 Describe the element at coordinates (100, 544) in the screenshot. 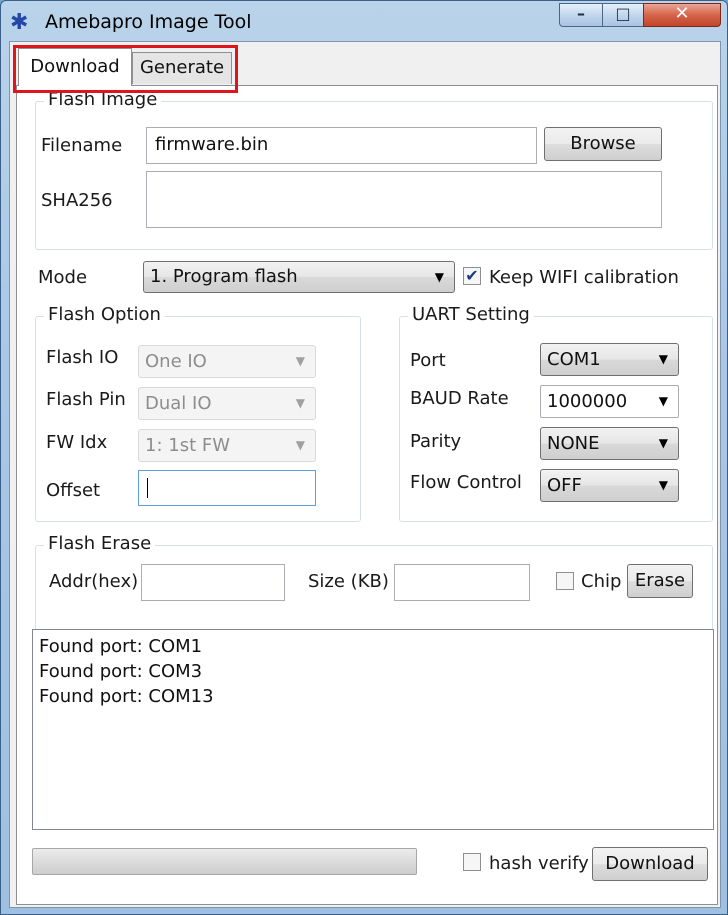

I see `flash-erase-group-title: Flash Erase` at that location.